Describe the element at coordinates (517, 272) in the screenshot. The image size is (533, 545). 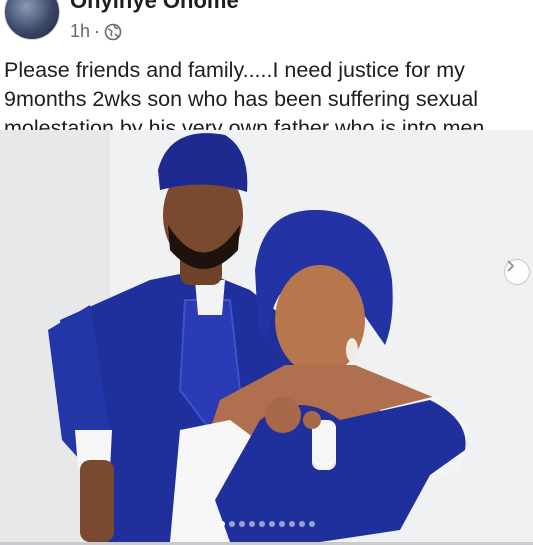
I see `carousel-next-button` at that location.